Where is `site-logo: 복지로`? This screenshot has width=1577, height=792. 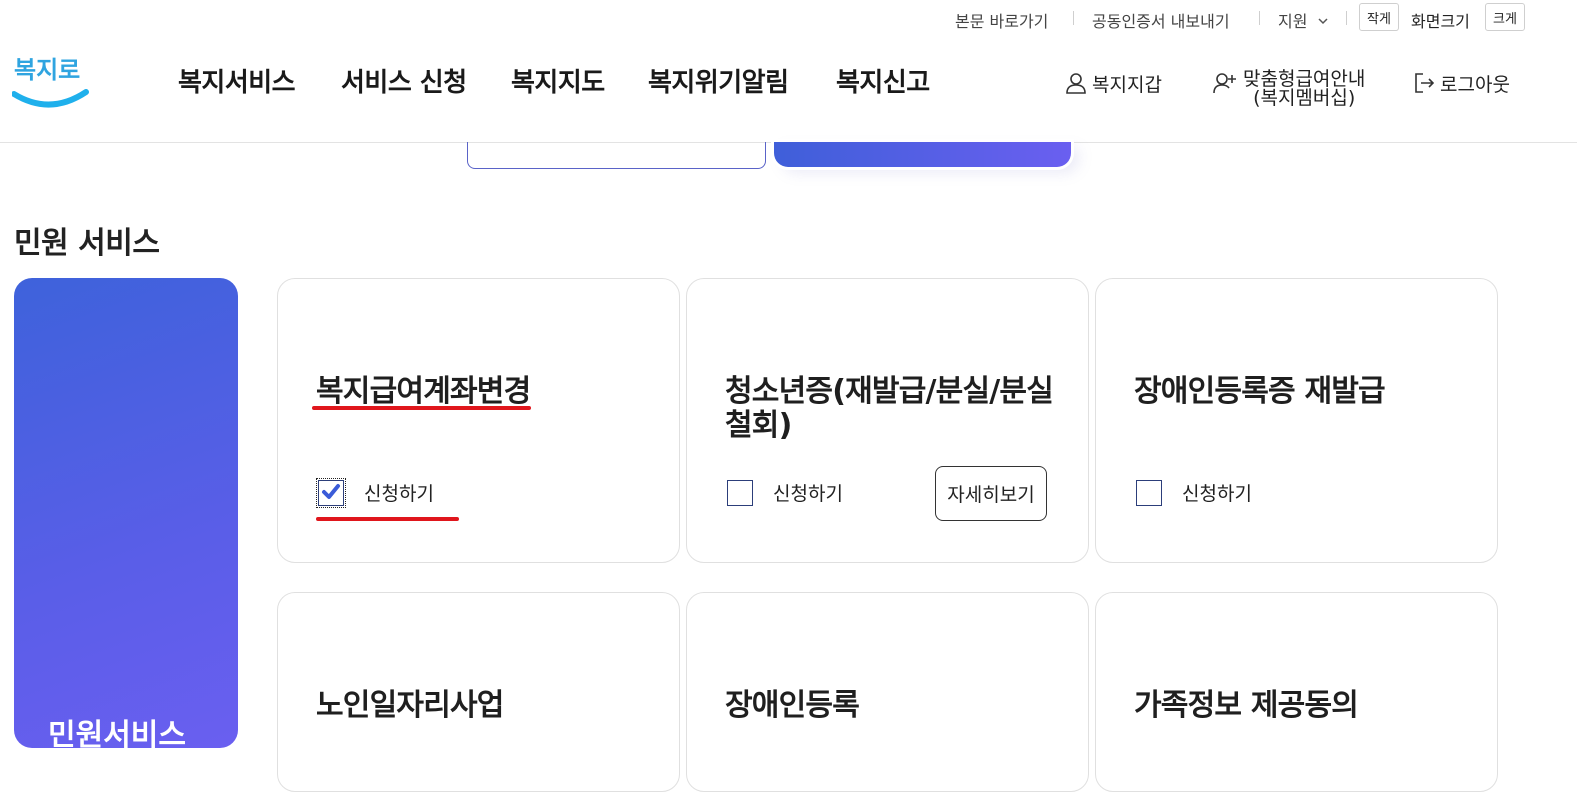 site-logo: 복지로 is located at coordinates (51, 79).